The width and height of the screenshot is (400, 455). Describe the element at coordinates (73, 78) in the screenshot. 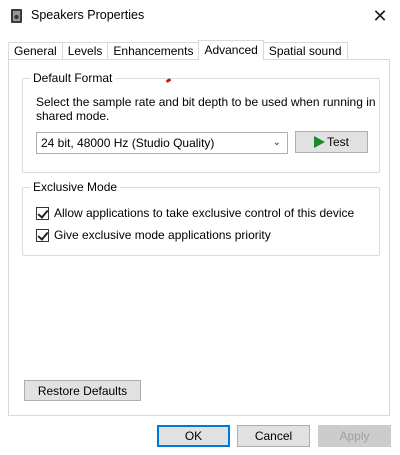

I see `default-format-label: Default Format` at that location.